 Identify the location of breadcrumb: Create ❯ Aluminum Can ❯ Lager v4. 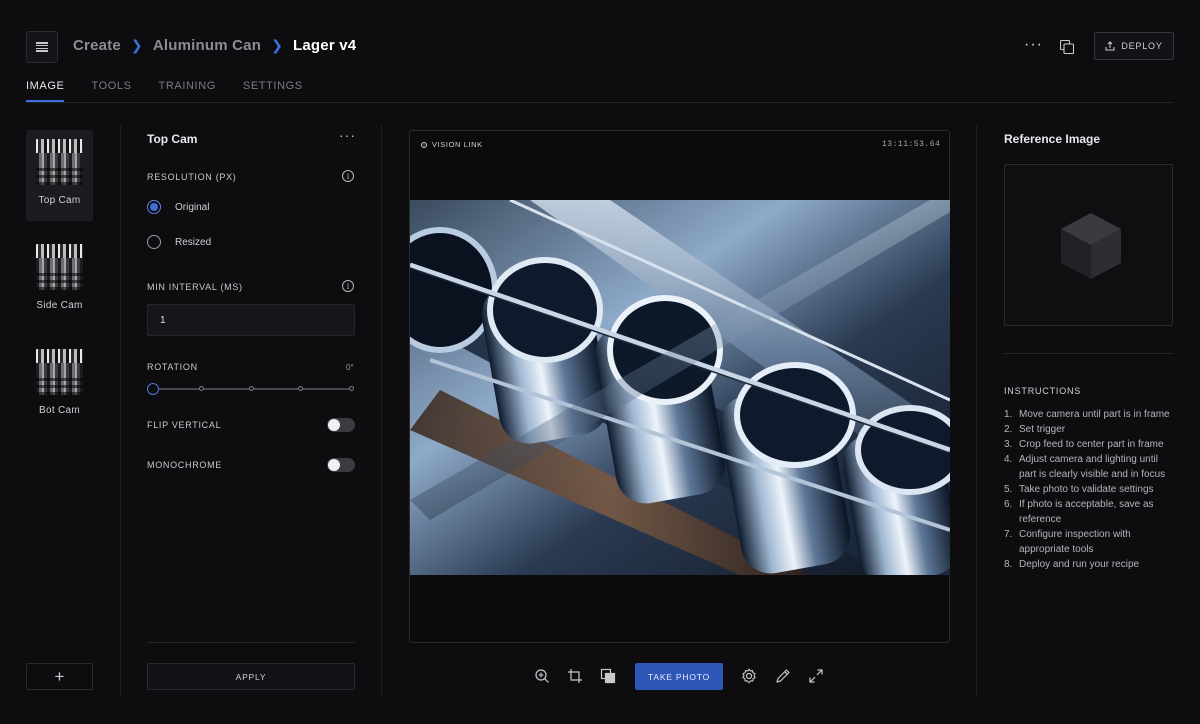
(214, 45).